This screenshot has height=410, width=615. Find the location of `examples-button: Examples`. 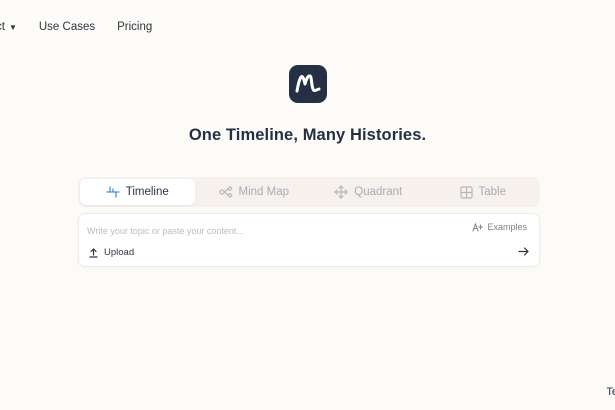

examples-button: Examples is located at coordinates (499, 227).